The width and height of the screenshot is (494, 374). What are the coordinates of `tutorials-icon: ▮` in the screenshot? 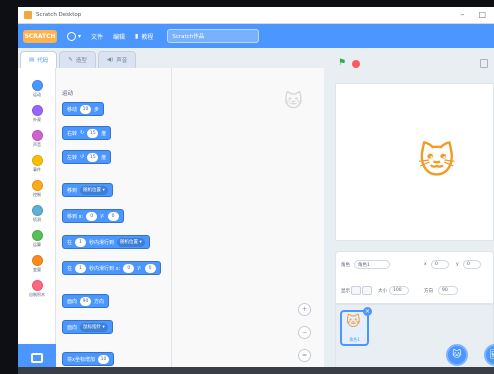 It's located at (137, 36).